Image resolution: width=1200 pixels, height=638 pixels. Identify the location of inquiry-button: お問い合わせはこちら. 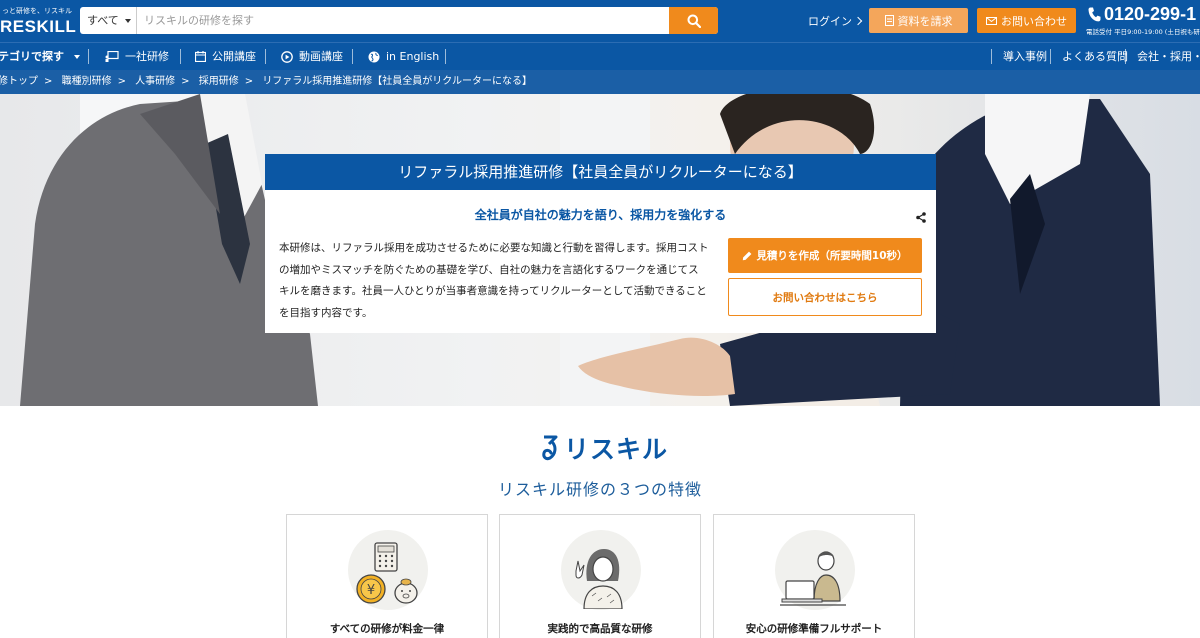
(825, 297).